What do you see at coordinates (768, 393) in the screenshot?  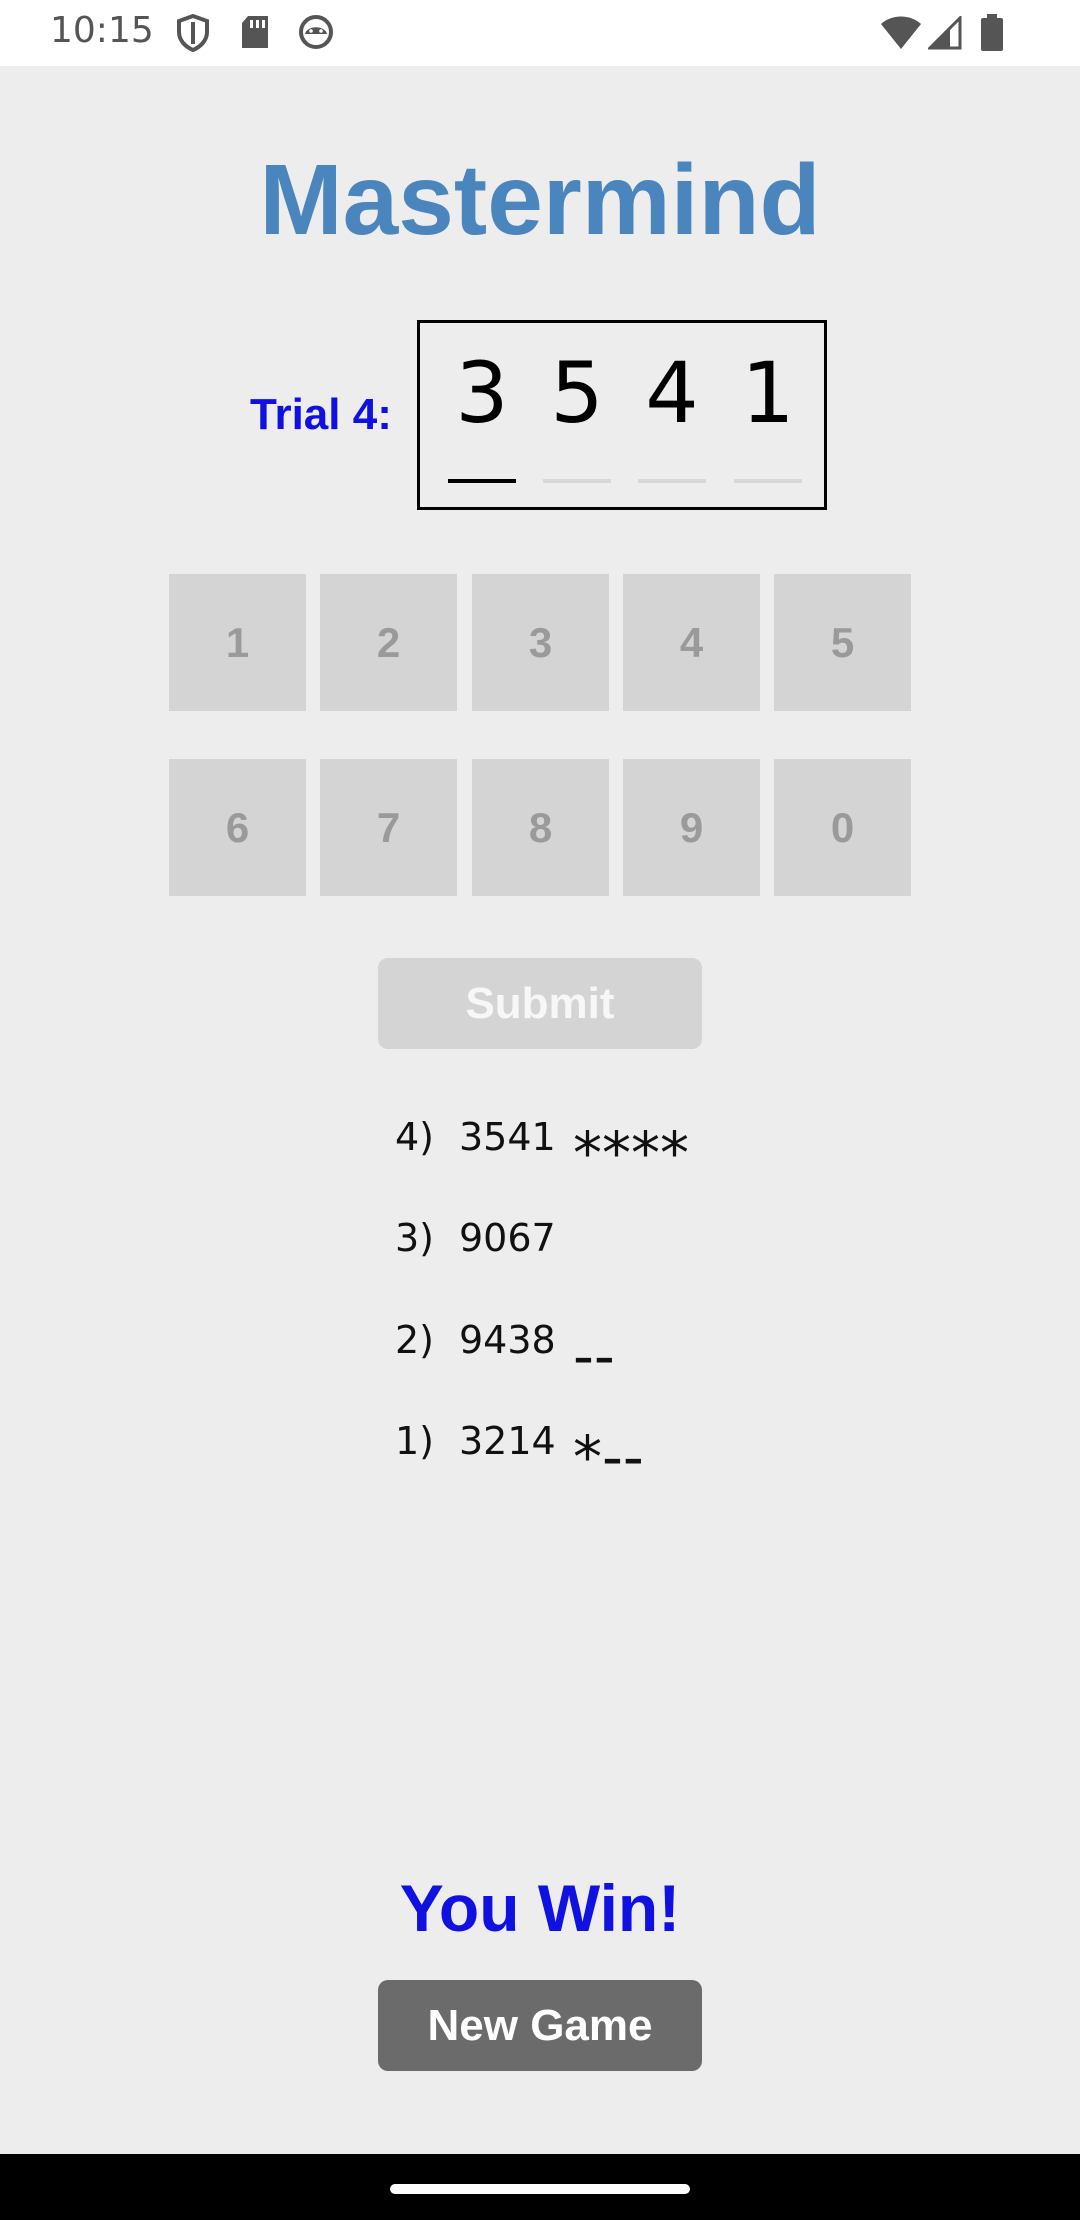 I see `guess-digit-4: 1` at bounding box center [768, 393].